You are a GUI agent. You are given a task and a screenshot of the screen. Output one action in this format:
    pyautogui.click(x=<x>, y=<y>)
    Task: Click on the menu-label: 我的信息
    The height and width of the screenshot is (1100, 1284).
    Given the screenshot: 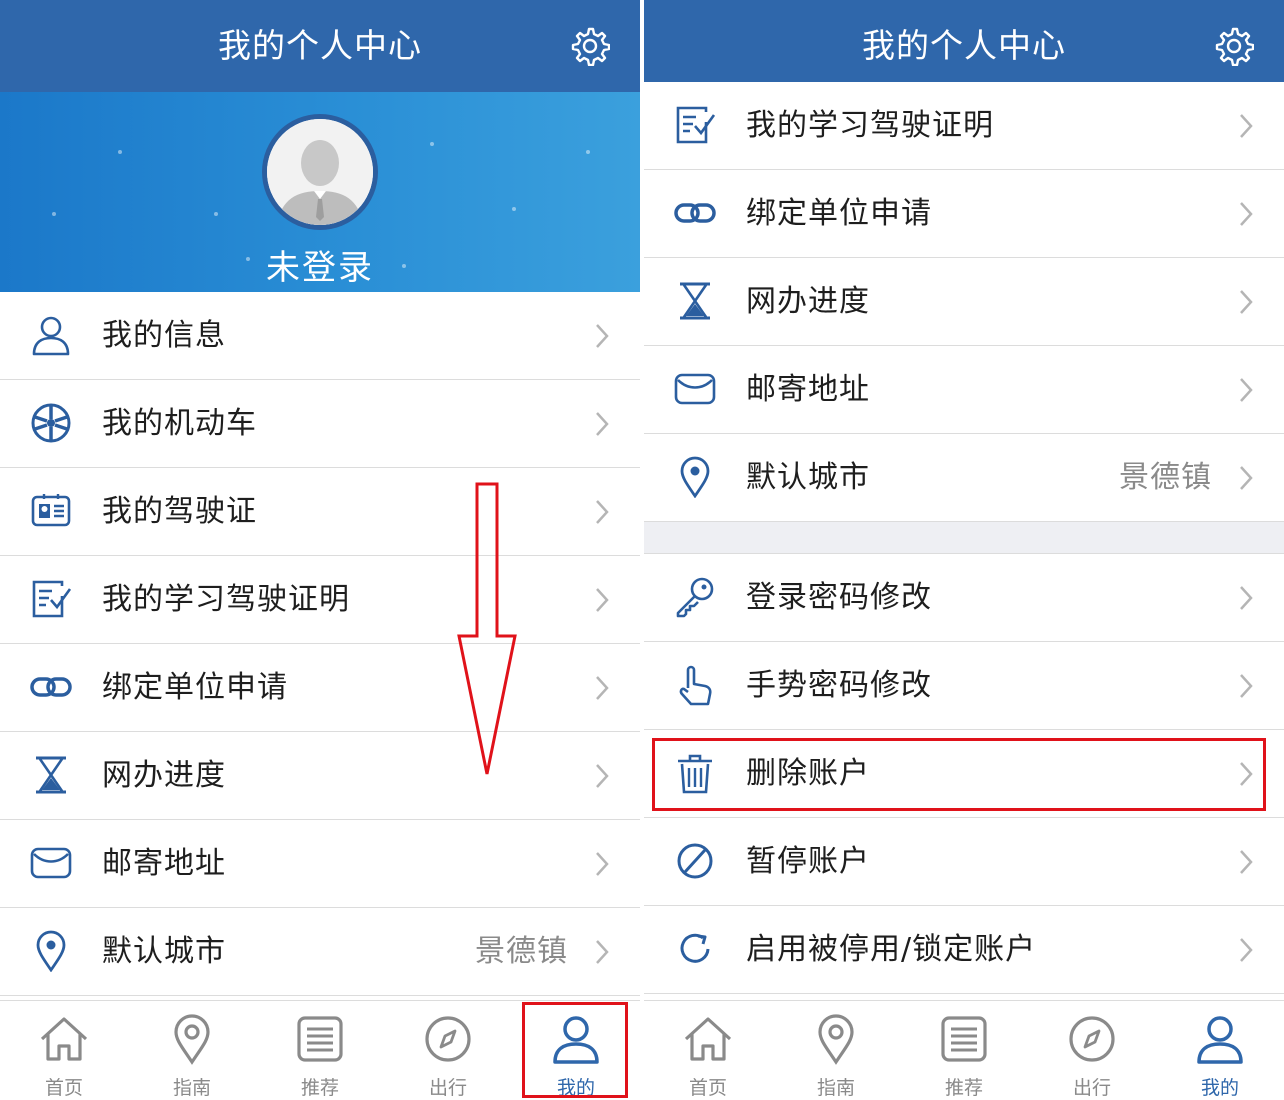 What is the action you would take?
    pyautogui.click(x=164, y=335)
    